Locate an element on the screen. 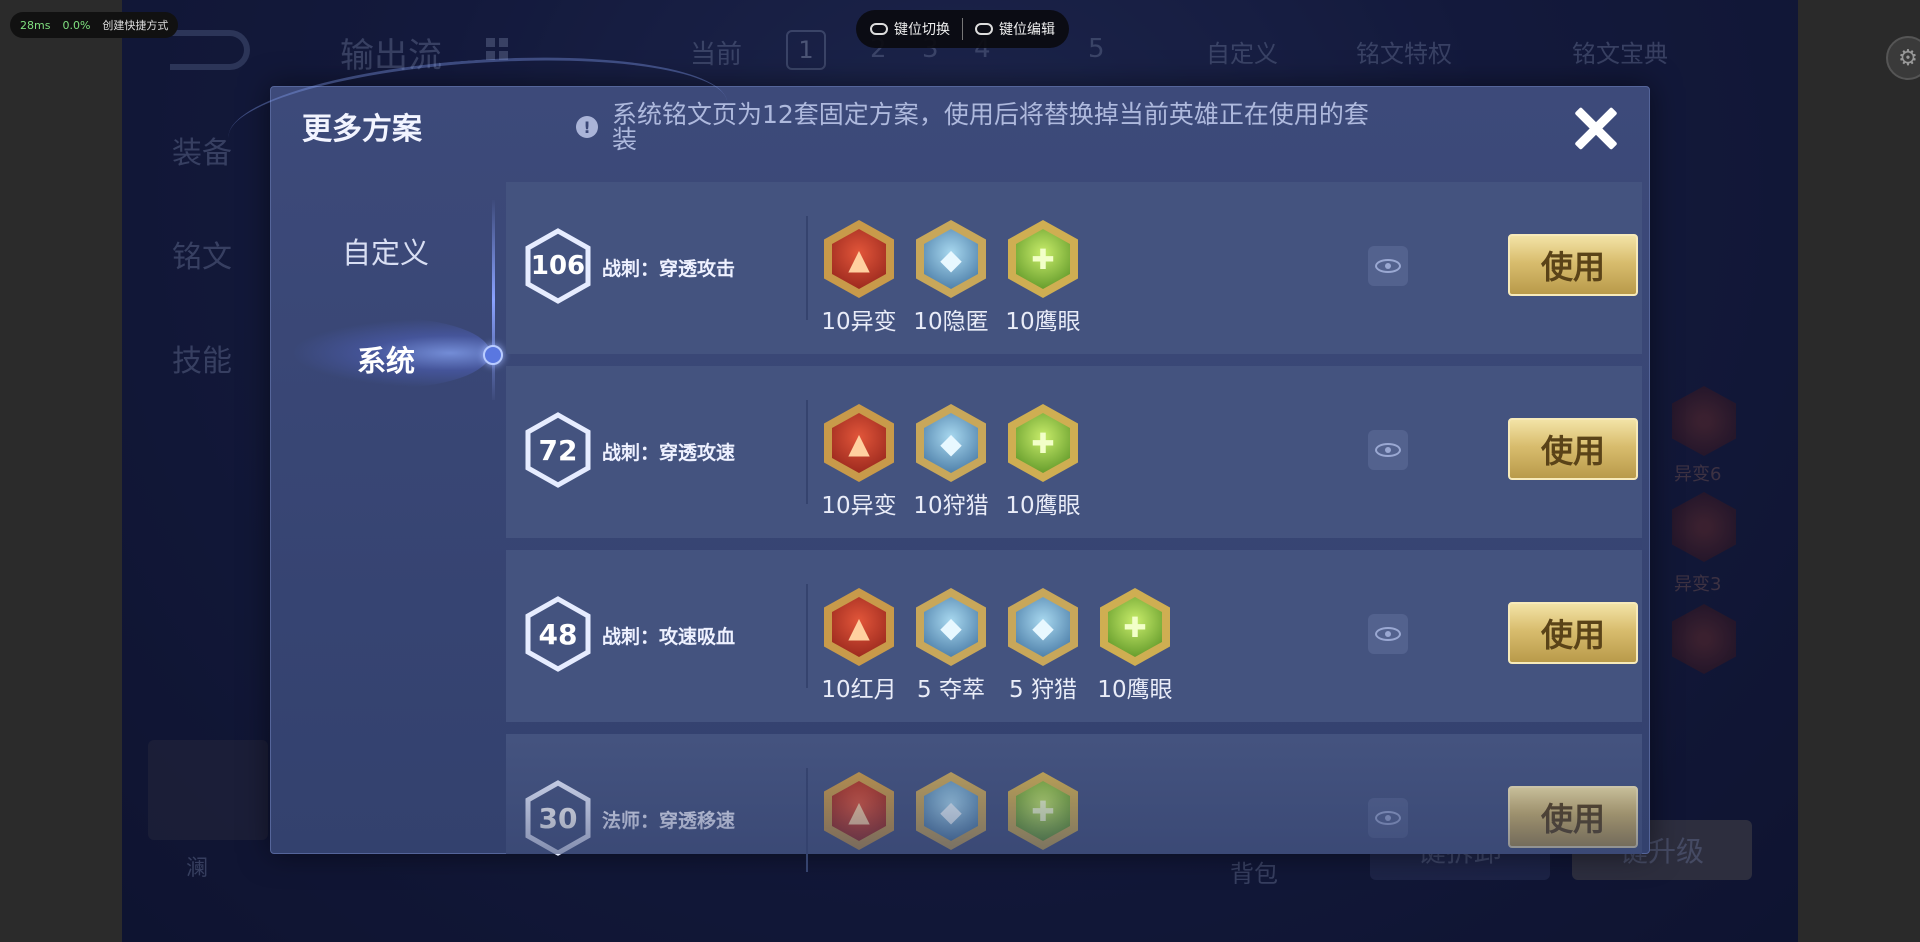  rune-item: ◆ 10狩猎 is located at coordinates (951, 462).